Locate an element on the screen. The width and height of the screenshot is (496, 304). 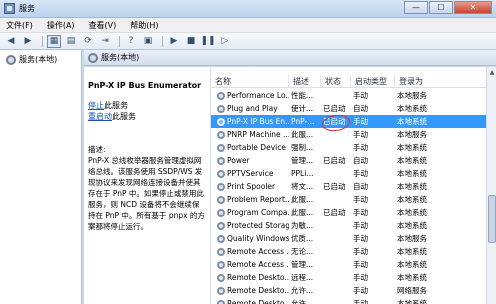
view-icon: ▣ is located at coordinates (148, 41).